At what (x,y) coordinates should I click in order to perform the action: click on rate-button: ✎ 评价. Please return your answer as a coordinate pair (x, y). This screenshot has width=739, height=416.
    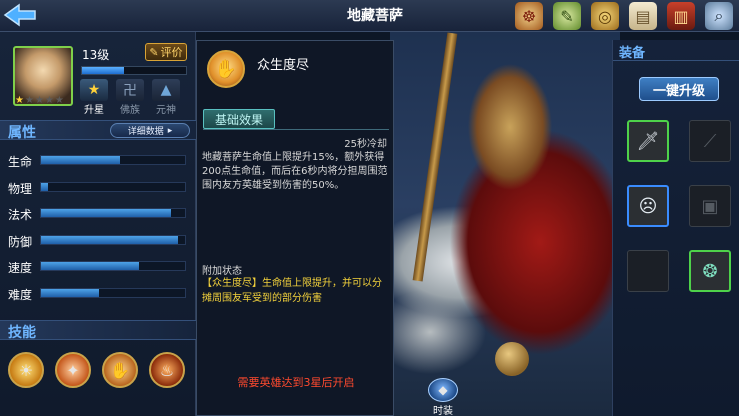
    Looking at the image, I should click on (166, 52).